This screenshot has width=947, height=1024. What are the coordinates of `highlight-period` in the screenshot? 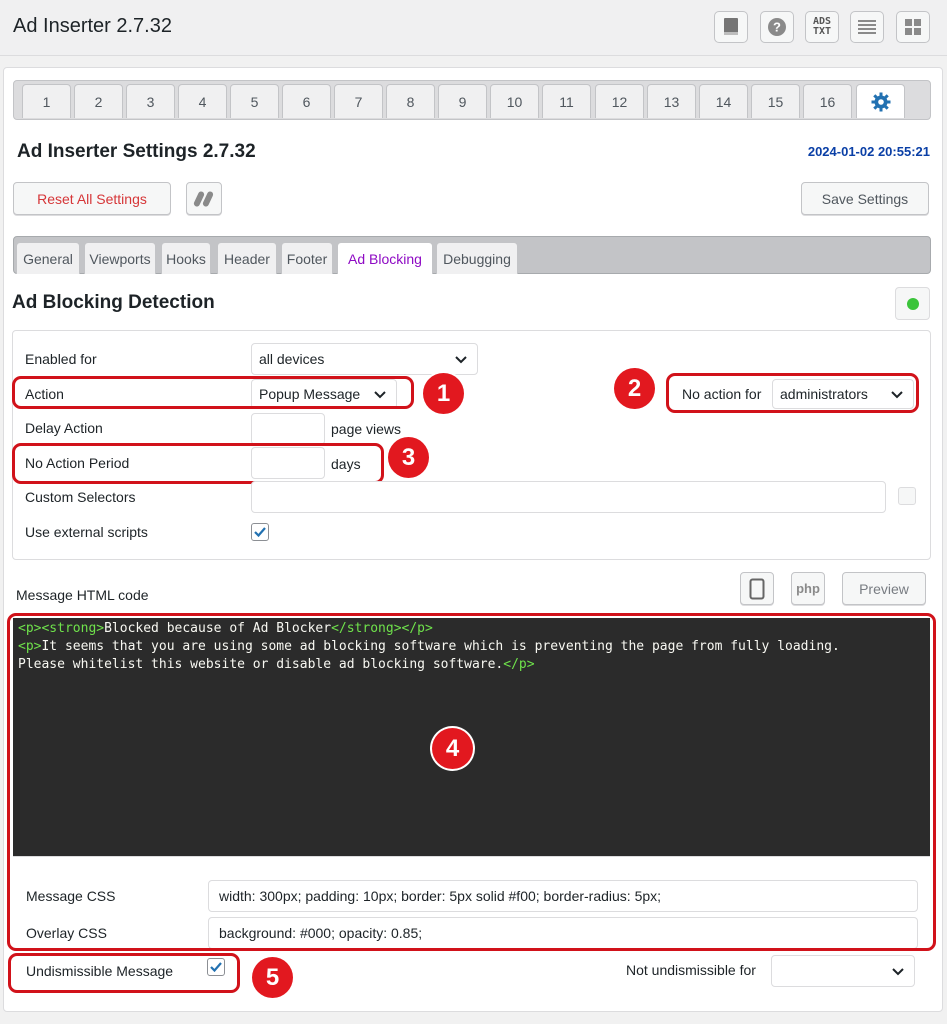 It's located at (198, 463).